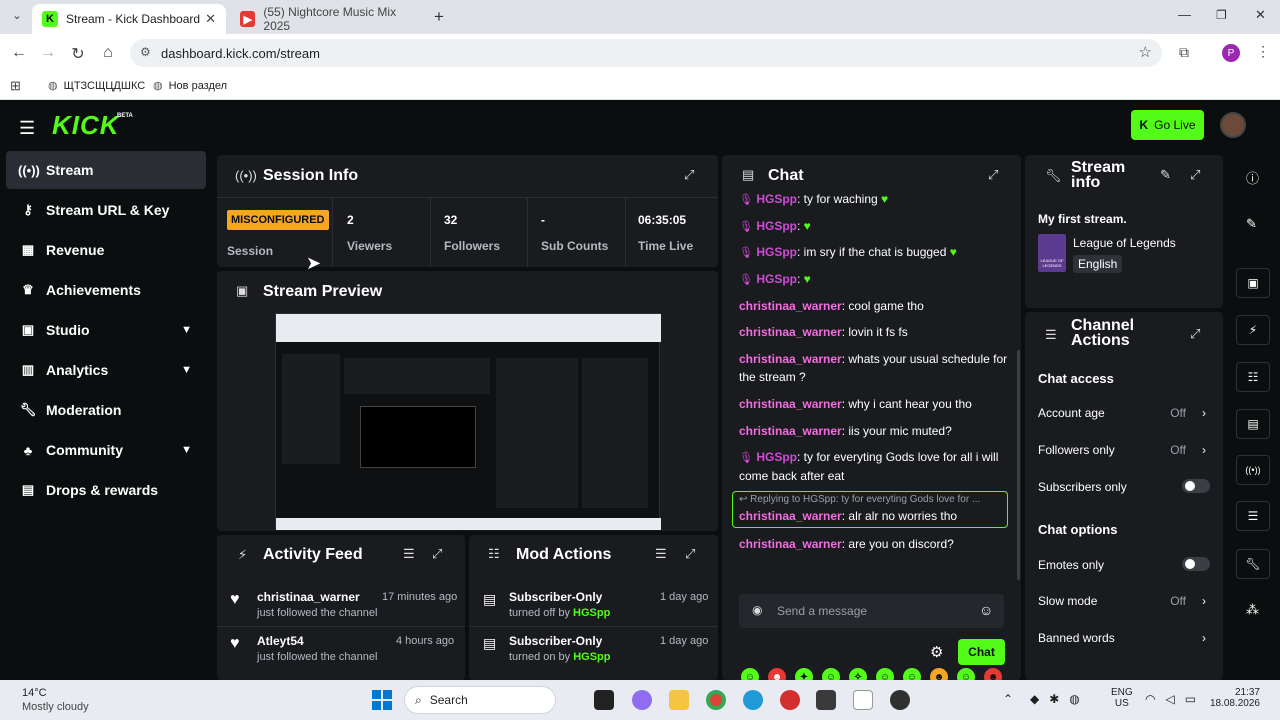 This screenshot has height=720, width=1280. I want to click on sidebar-item-drops-rewards: ▤ Drops & rewards, so click(106, 490).